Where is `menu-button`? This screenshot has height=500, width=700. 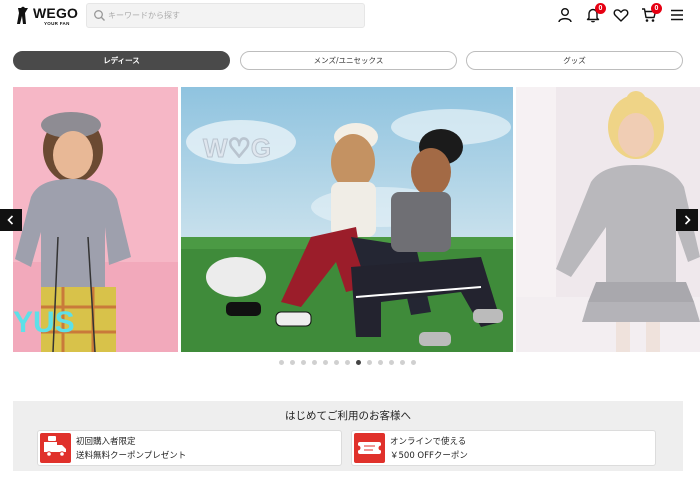 menu-button is located at coordinates (677, 15).